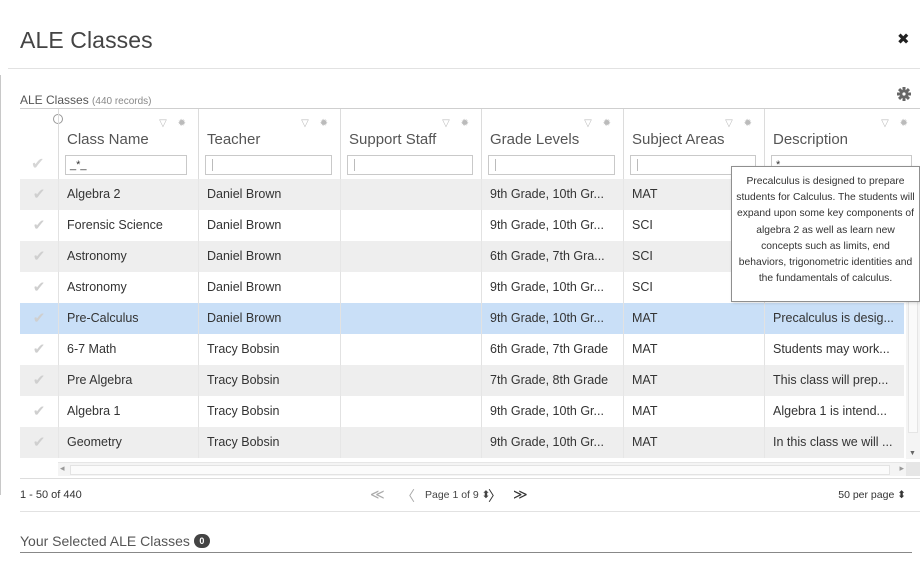 This screenshot has width=920, height=562. I want to click on scrollbar-thumb, so click(480, 470).